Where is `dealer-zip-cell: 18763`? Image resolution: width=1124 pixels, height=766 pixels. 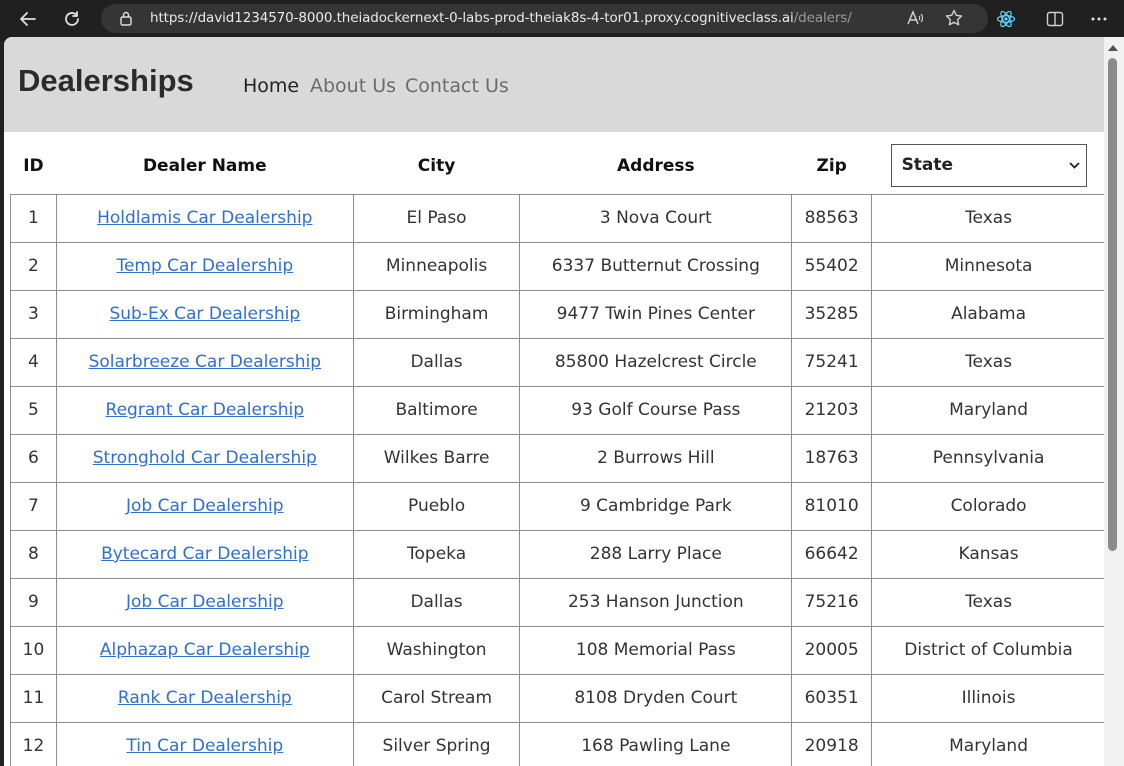 dealer-zip-cell: 18763 is located at coordinates (832, 458).